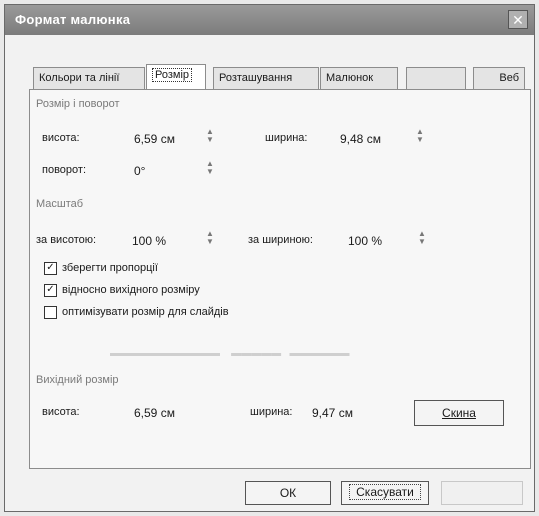  Describe the element at coordinates (266, 78) in the screenshot. I see `tab-position: Розташування` at that location.